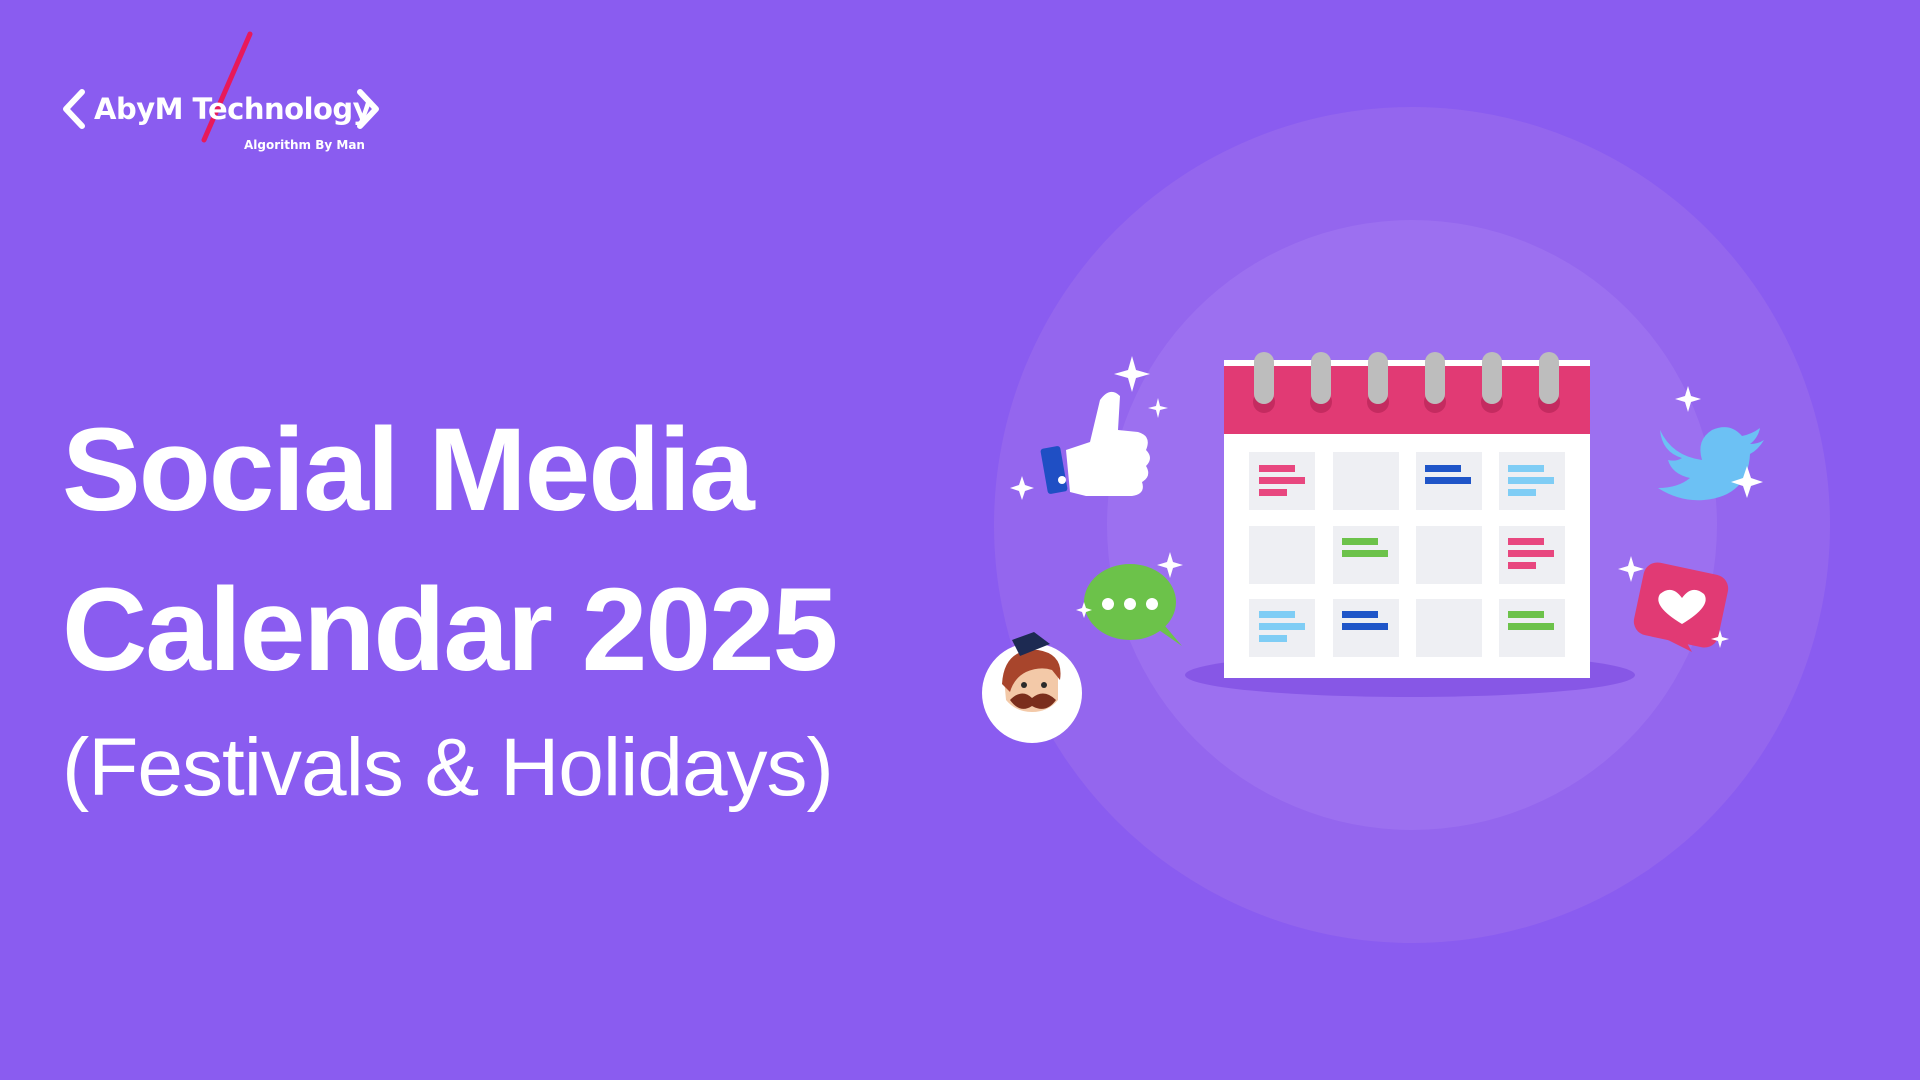  Describe the element at coordinates (450, 630) in the screenshot. I see `headline-line-2: Calendar 2025` at that location.